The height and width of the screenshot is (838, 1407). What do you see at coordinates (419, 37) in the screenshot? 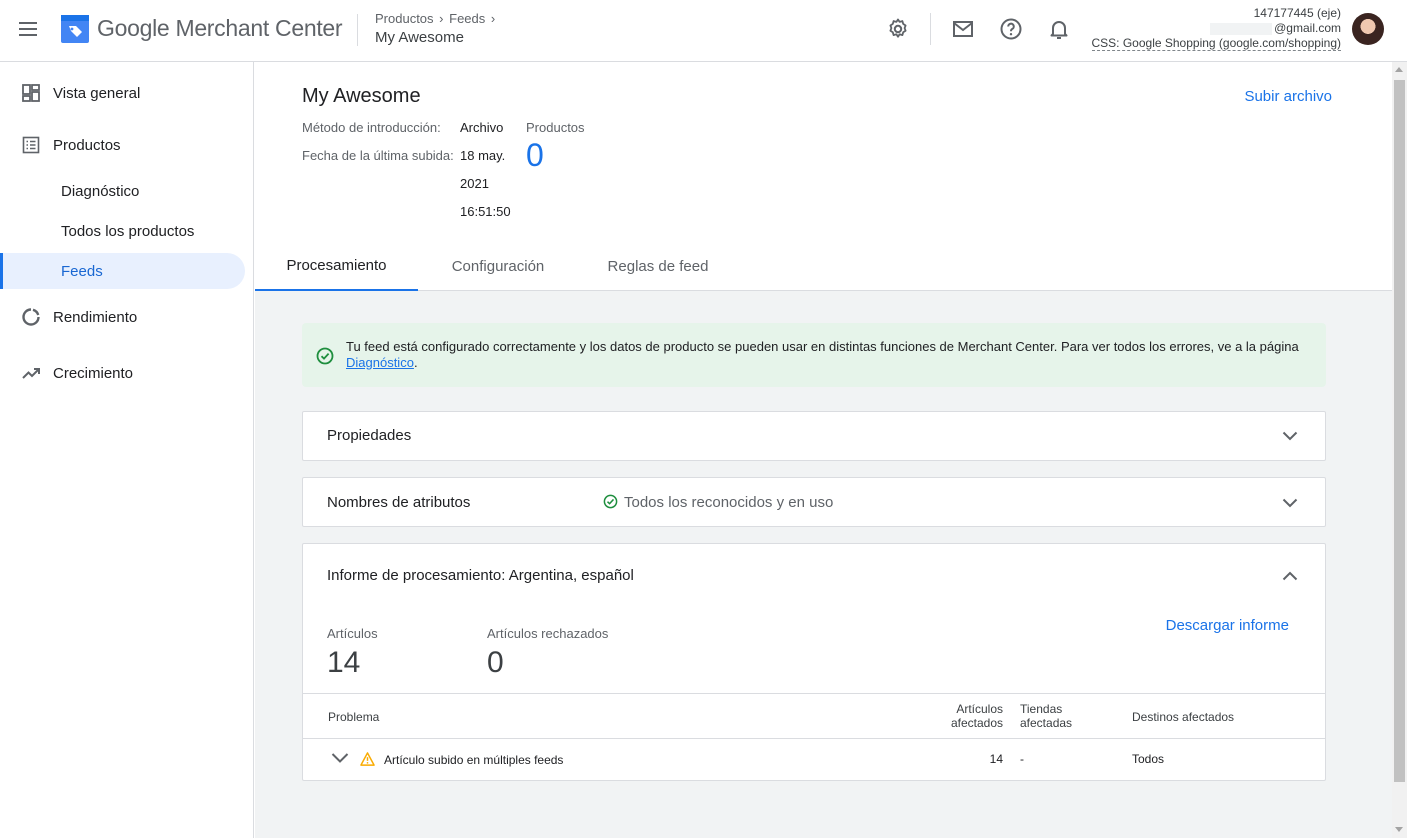
I see `page-title: My Awesome` at bounding box center [419, 37].